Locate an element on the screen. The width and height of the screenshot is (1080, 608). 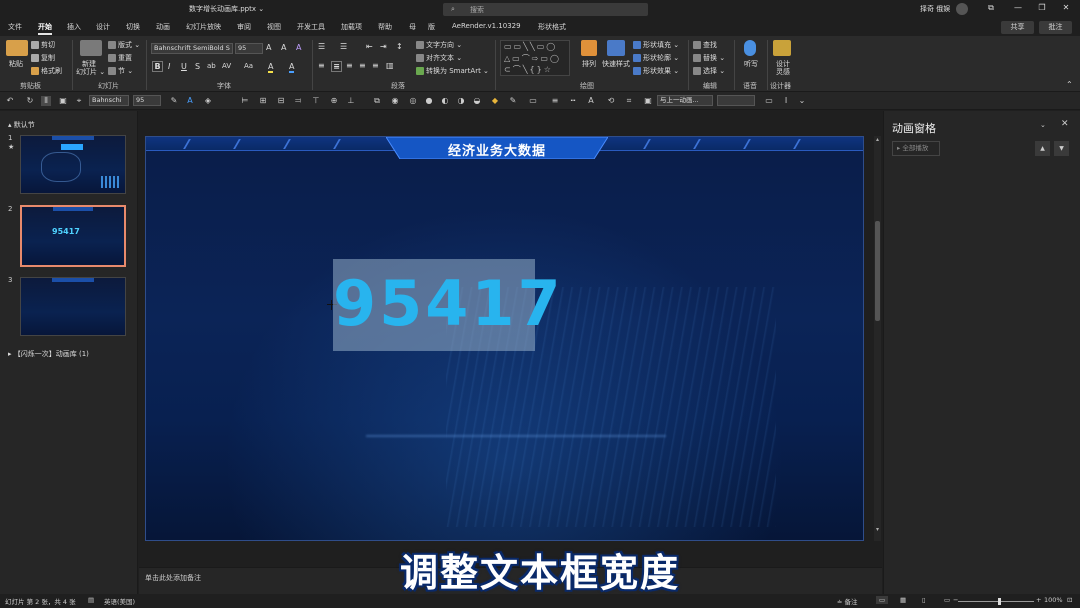
distribute-icon: ⊞ is located at coordinates (263, 101).